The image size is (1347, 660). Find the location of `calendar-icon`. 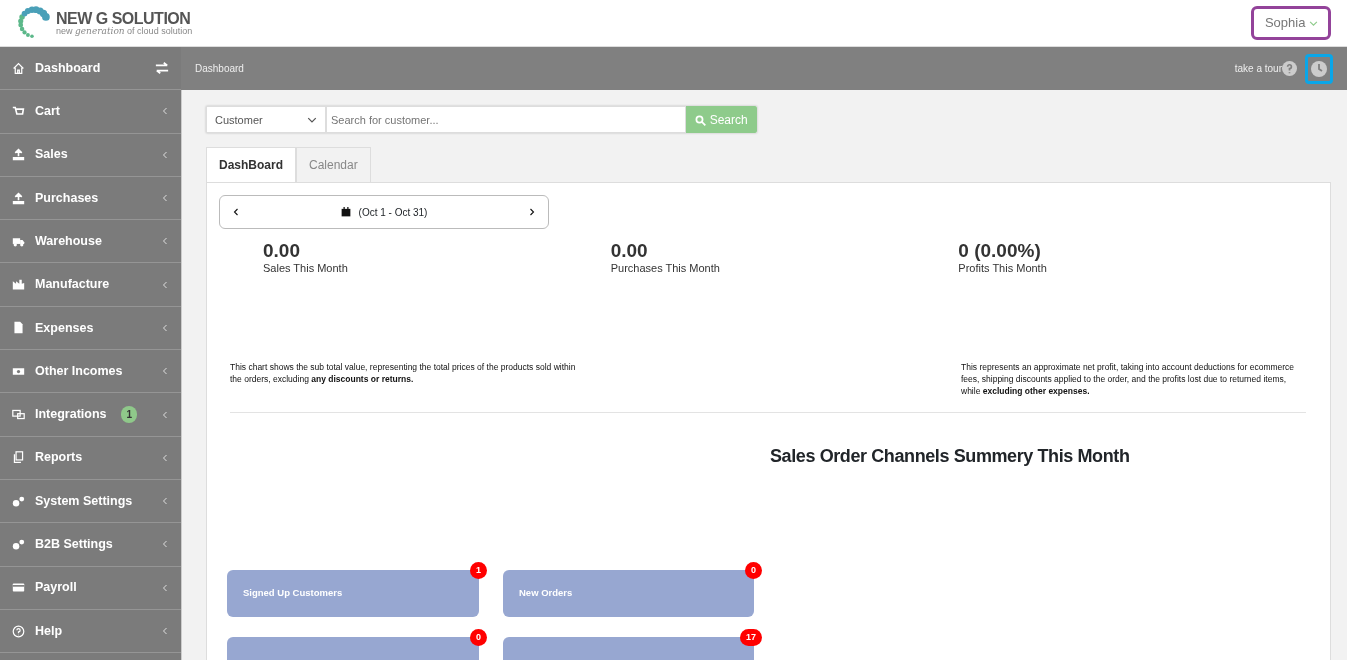

calendar-icon is located at coordinates (345, 212).